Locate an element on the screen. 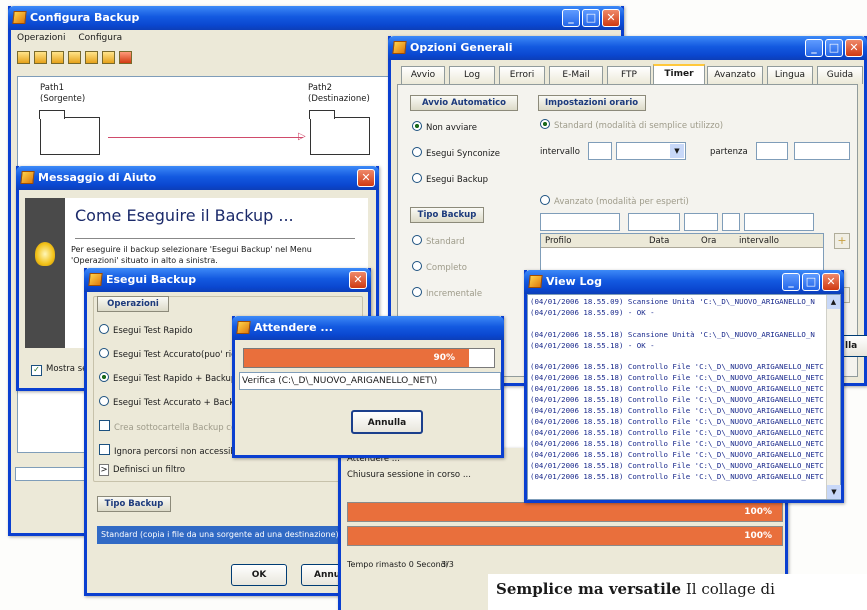 The height and width of the screenshot is (610, 867). viewlog-titlebar: View Log _ □ ✕ is located at coordinates (684, 282).